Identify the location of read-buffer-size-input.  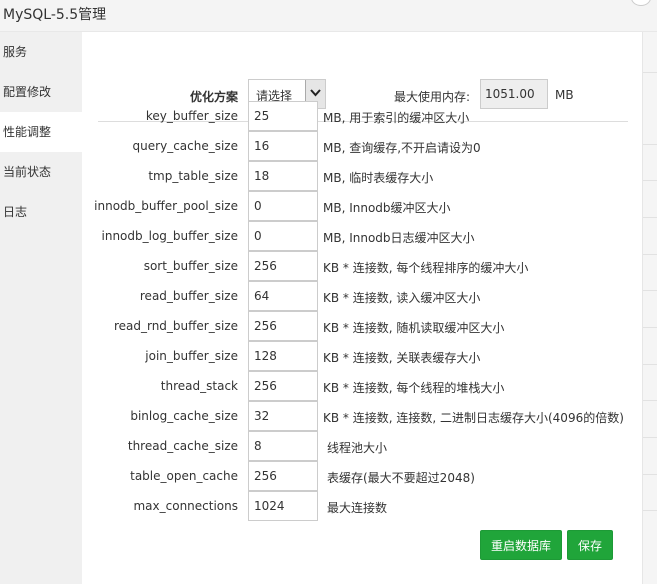
(283, 296).